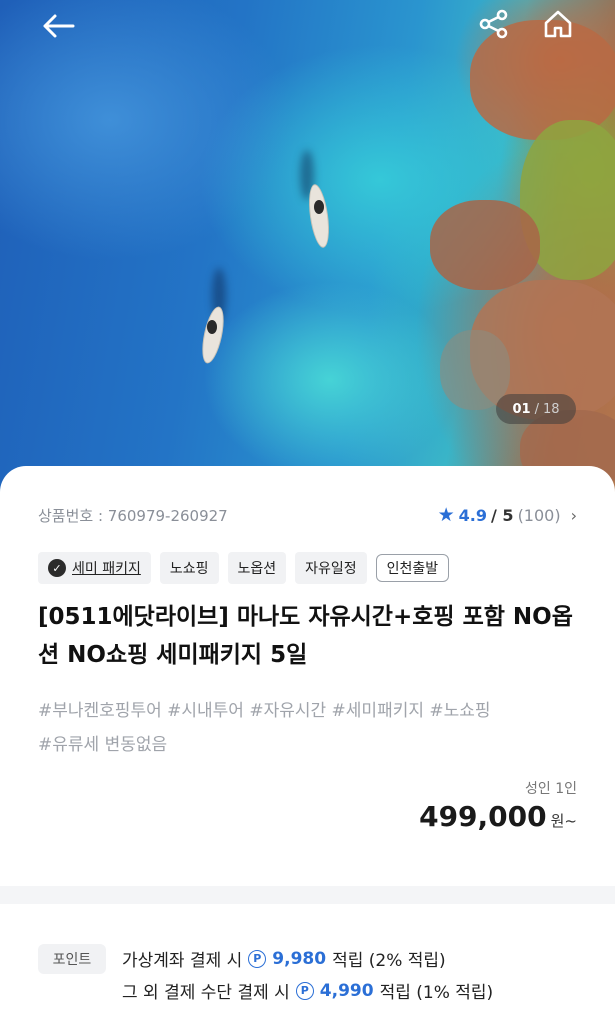 The image size is (615, 1024). I want to click on points-line-other-methods: 그 외 결제 수단 결제 시 P 4,990 적립 (1% 적립), so click(308, 991).